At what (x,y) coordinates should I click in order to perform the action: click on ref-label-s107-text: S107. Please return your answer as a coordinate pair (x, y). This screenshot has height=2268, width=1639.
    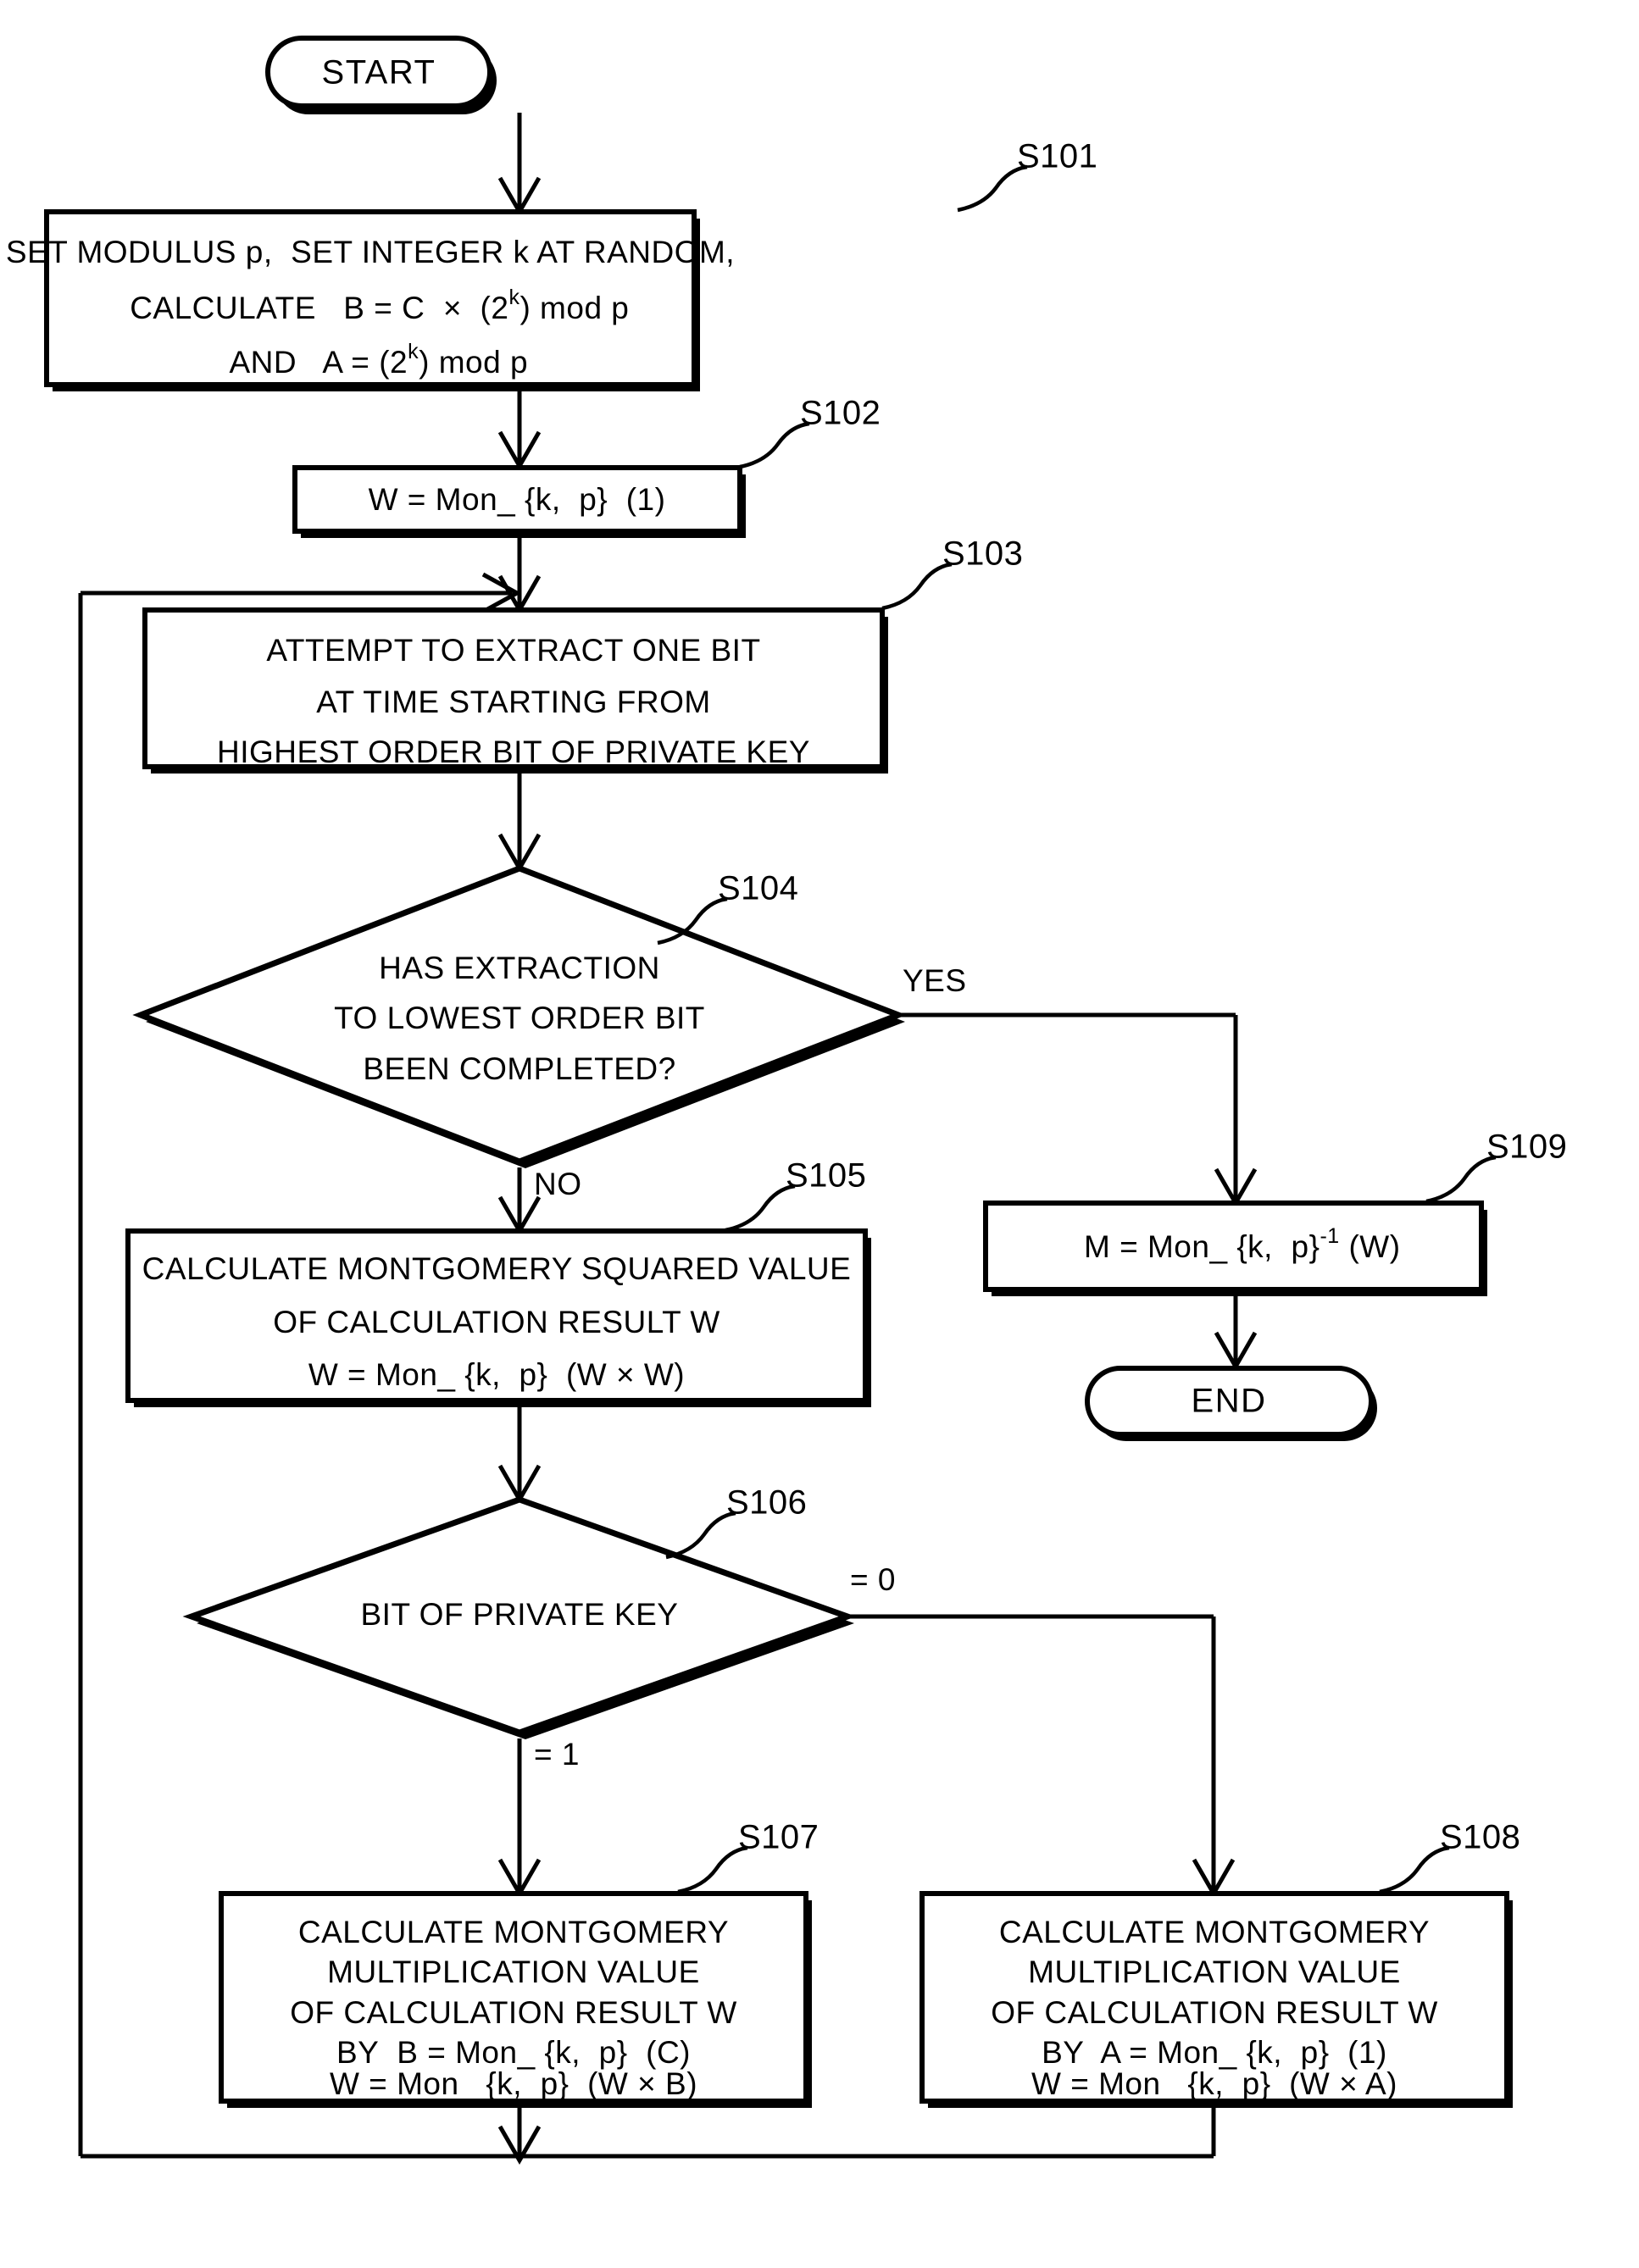
    Looking at the image, I should click on (779, 1838).